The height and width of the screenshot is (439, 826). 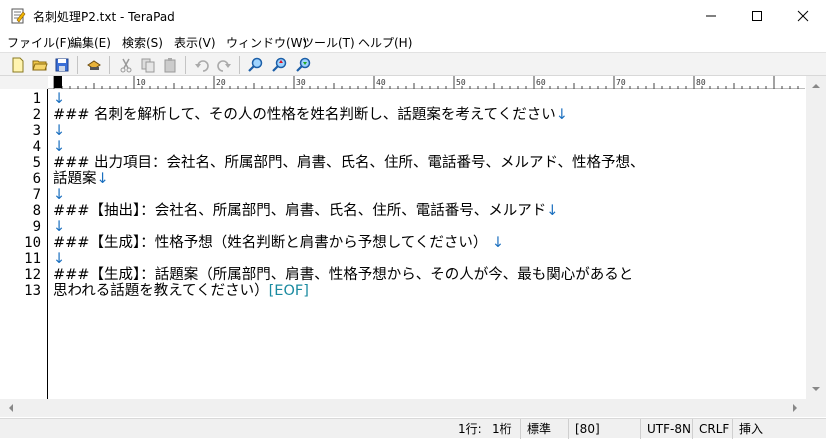 I want to click on close-icon, so click(x=803, y=15).